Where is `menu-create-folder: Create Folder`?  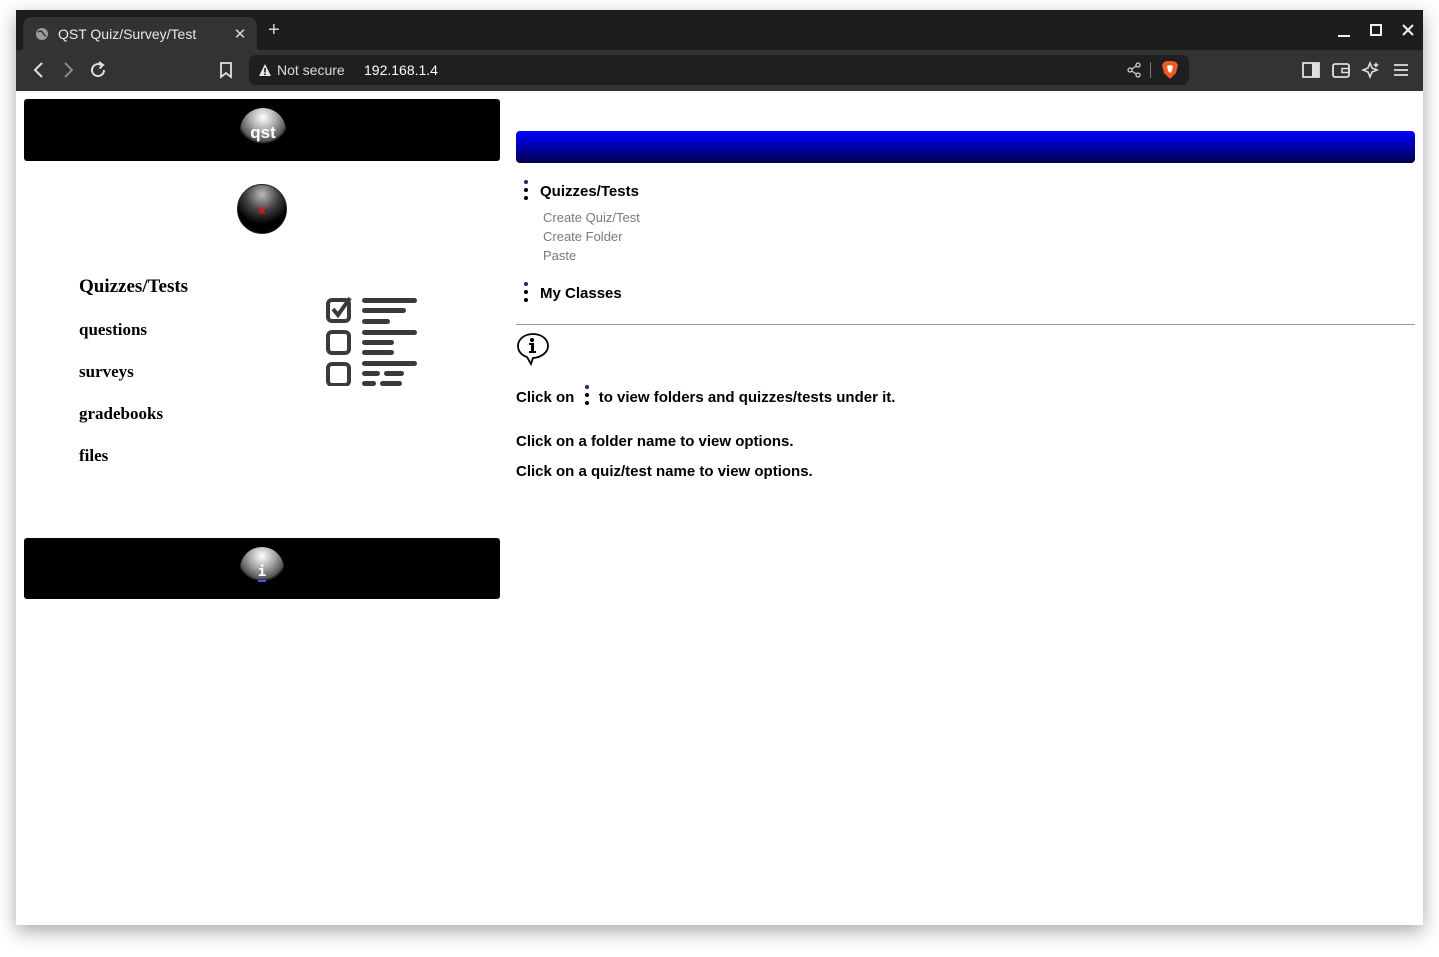
menu-create-folder: Create Folder is located at coordinates (582, 236).